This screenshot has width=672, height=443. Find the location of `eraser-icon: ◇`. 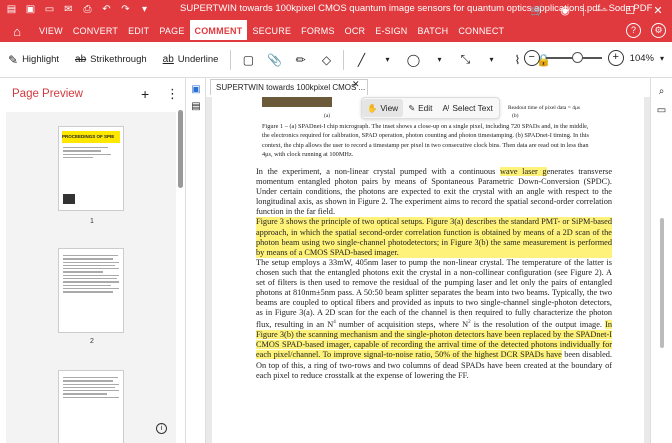

eraser-icon: ◇ is located at coordinates (326, 60).